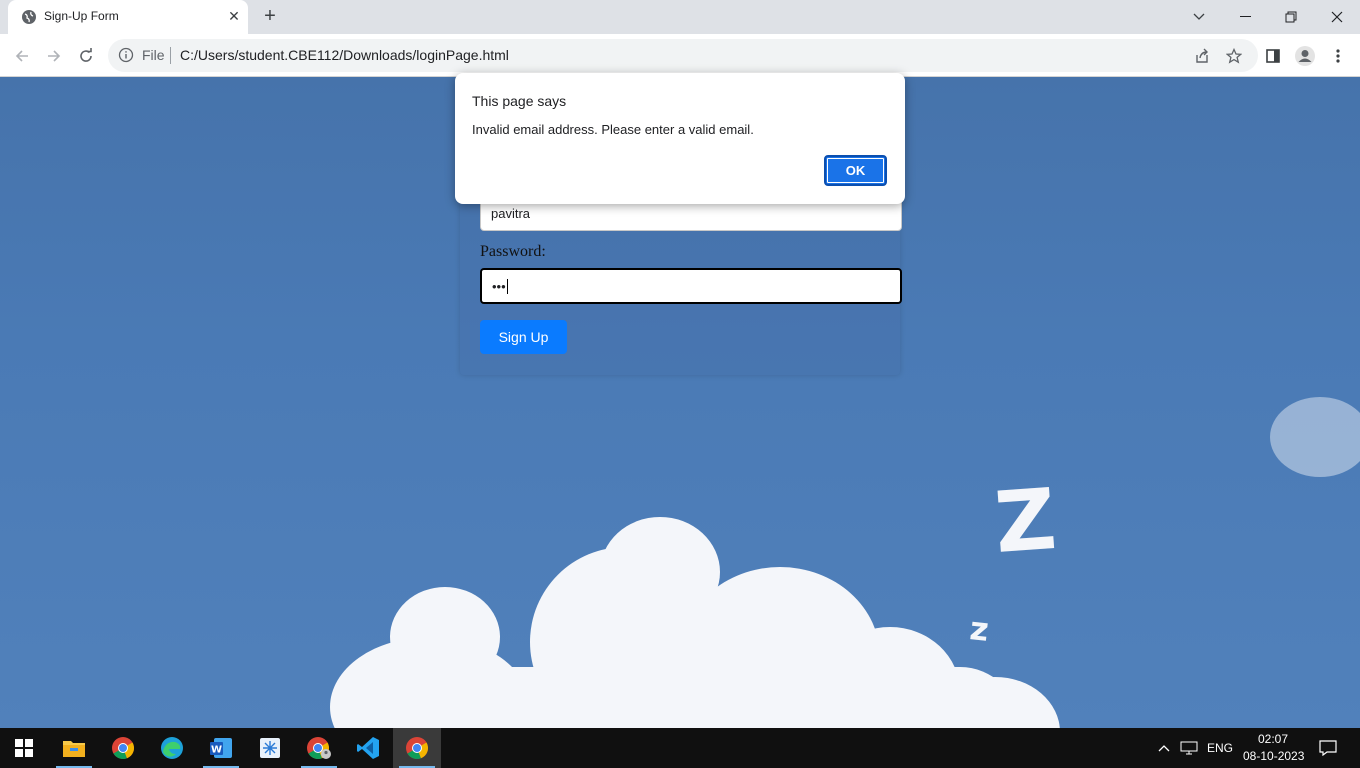 The width and height of the screenshot is (1360, 768). What do you see at coordinates (1337, 17) in the screenshot?
I see `close-window-icon` at bounding box center [1337, 17].